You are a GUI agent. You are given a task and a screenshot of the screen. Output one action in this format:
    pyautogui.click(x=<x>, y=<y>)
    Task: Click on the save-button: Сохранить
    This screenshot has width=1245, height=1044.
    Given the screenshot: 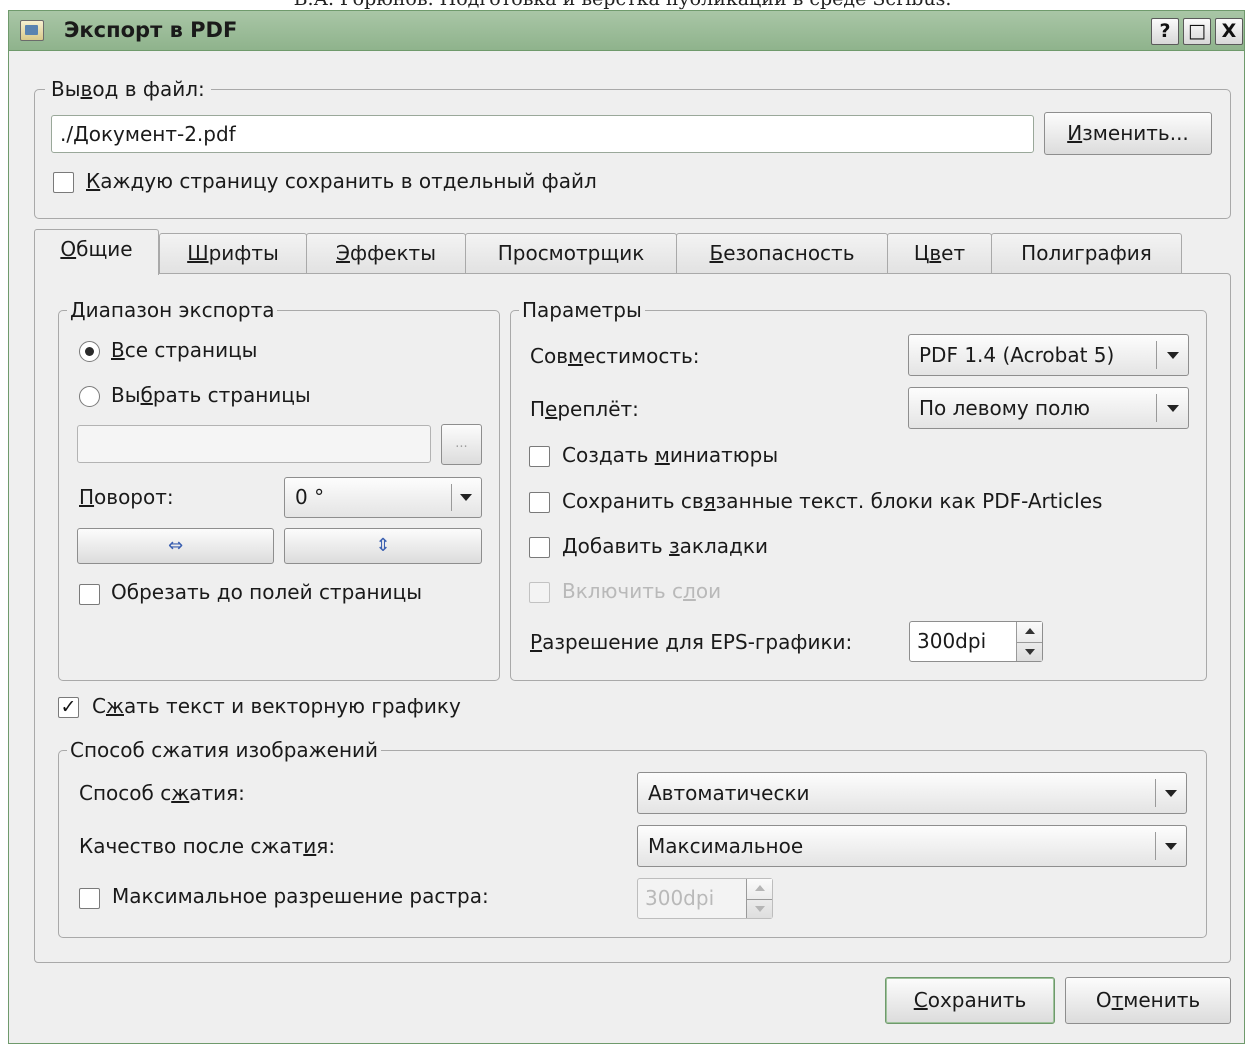 What is the action you would take?
    pyautogui.click(x=970, y=1000)
    